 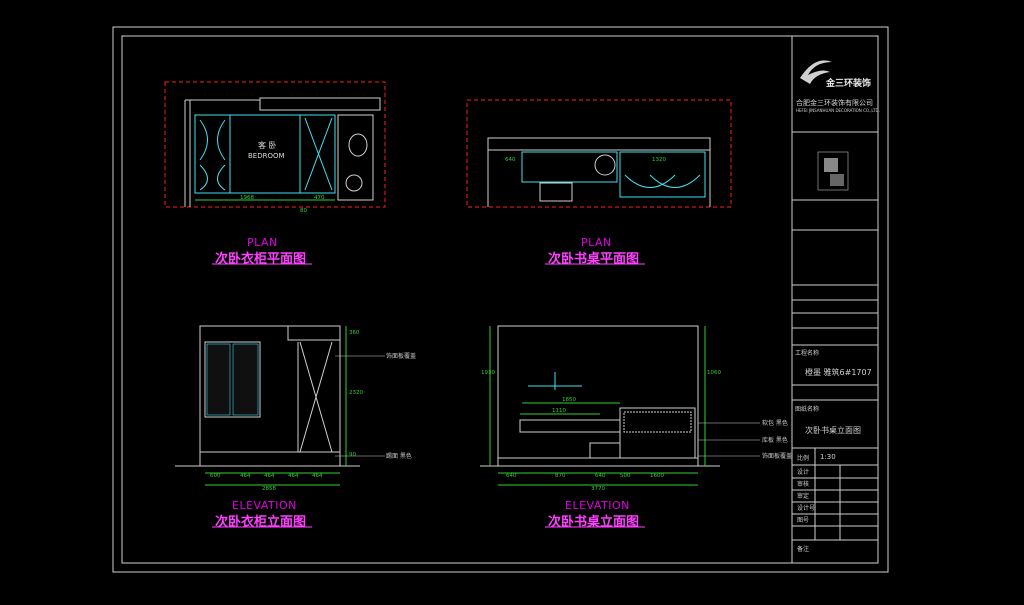 I want to click on plan2-dim-2: 1320, so click(x=659, y=160).